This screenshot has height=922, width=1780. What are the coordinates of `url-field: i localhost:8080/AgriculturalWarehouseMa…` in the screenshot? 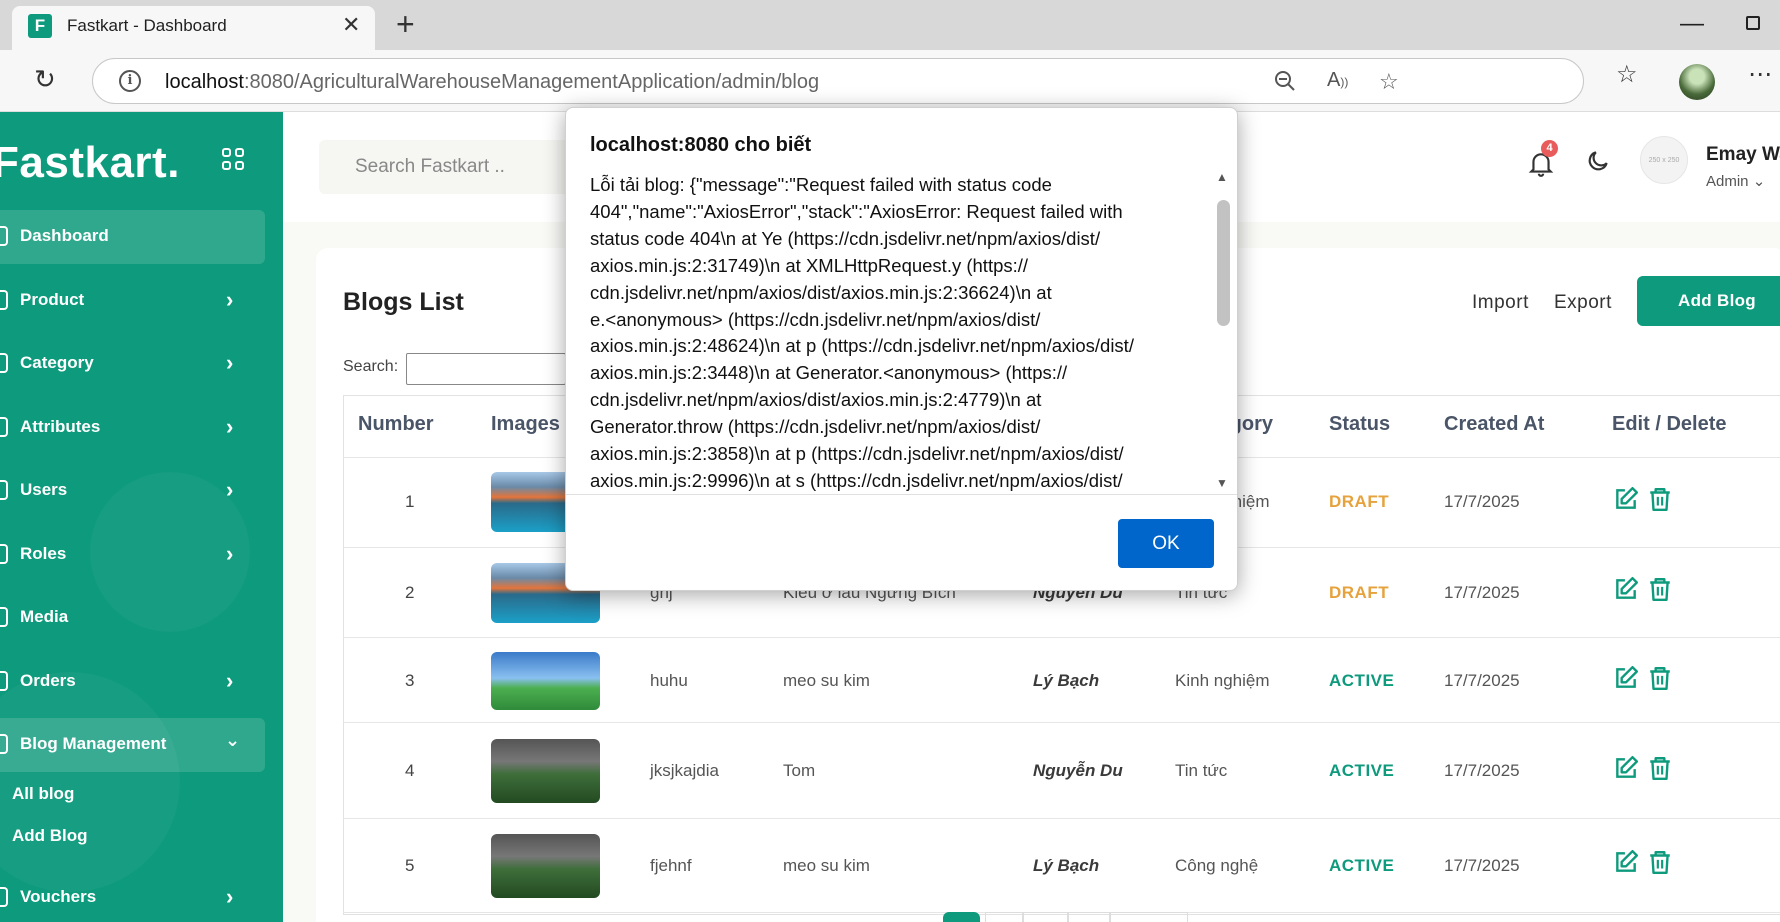 It's located at (838, 81).